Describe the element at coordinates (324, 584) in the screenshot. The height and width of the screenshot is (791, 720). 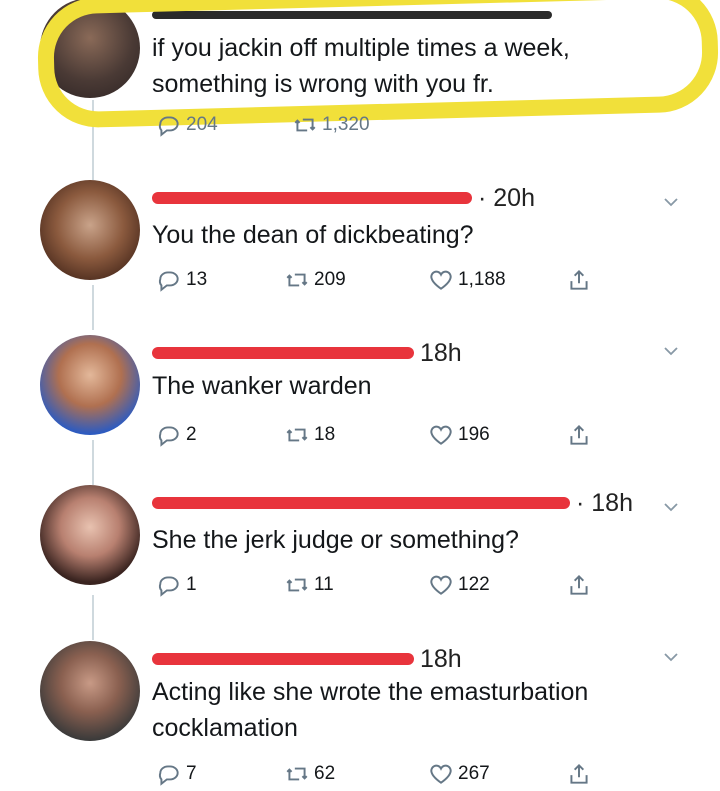
I see `retweet-count: 11` at that location.